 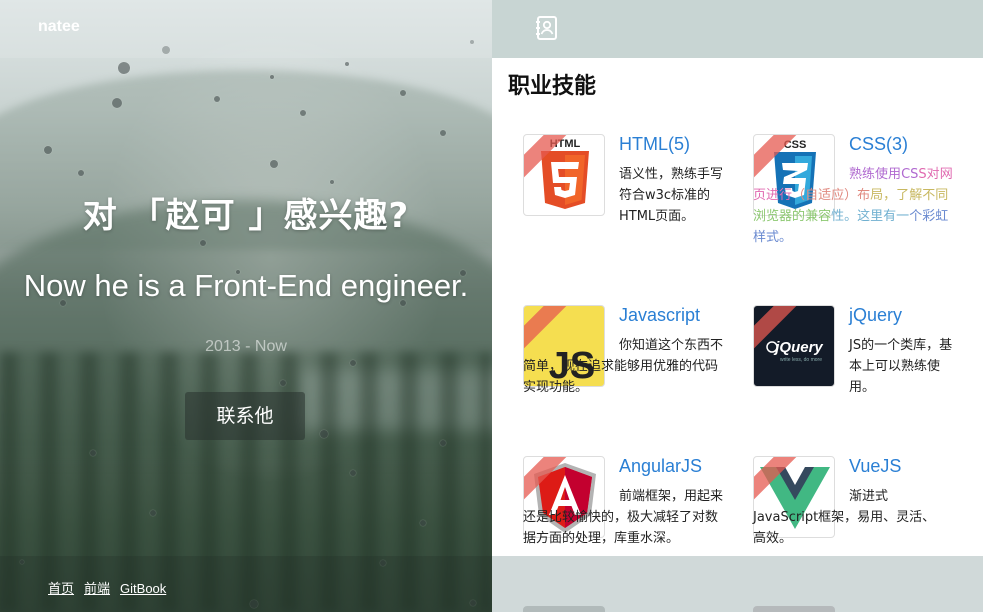 I want to click on skill-desc-text: 前端框架，用起来还是比较愉快的，极大减轻了对数据方面的处理，库重水深。, so click(x=623, y=517).